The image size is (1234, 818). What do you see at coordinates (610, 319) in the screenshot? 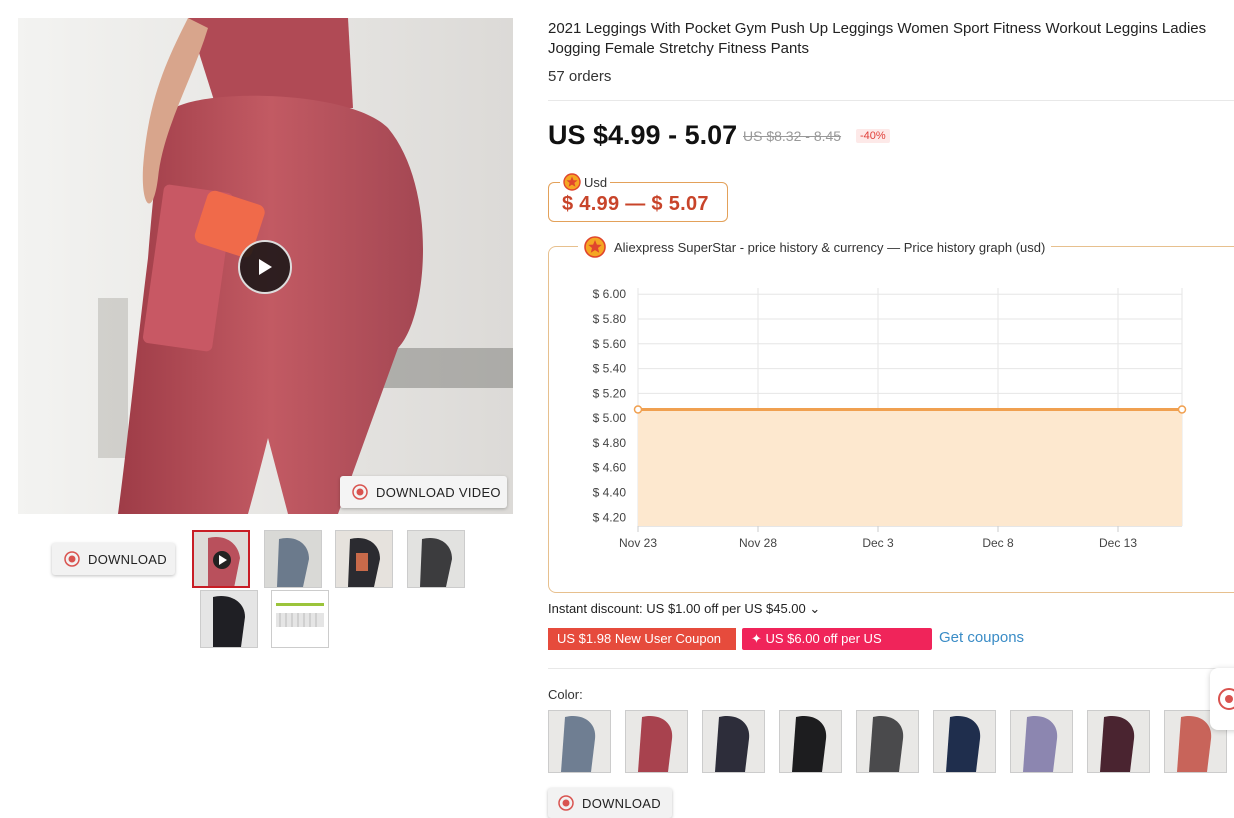
I see `y-tick-label: $ 5.80` at bounding box center [610, 319].